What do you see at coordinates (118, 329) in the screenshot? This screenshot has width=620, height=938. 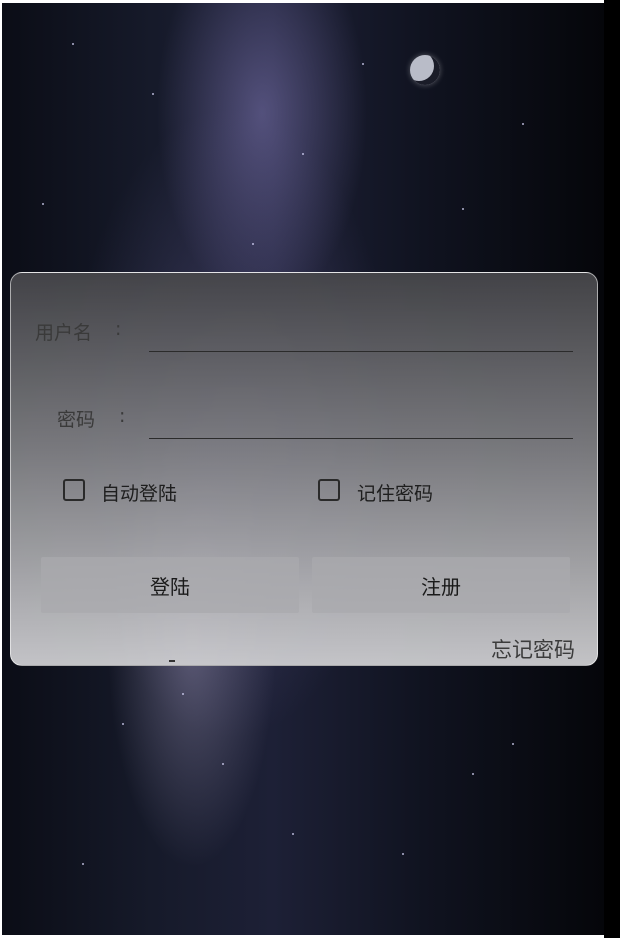 I see `username-colon: :` at bounding box center [118, 329].